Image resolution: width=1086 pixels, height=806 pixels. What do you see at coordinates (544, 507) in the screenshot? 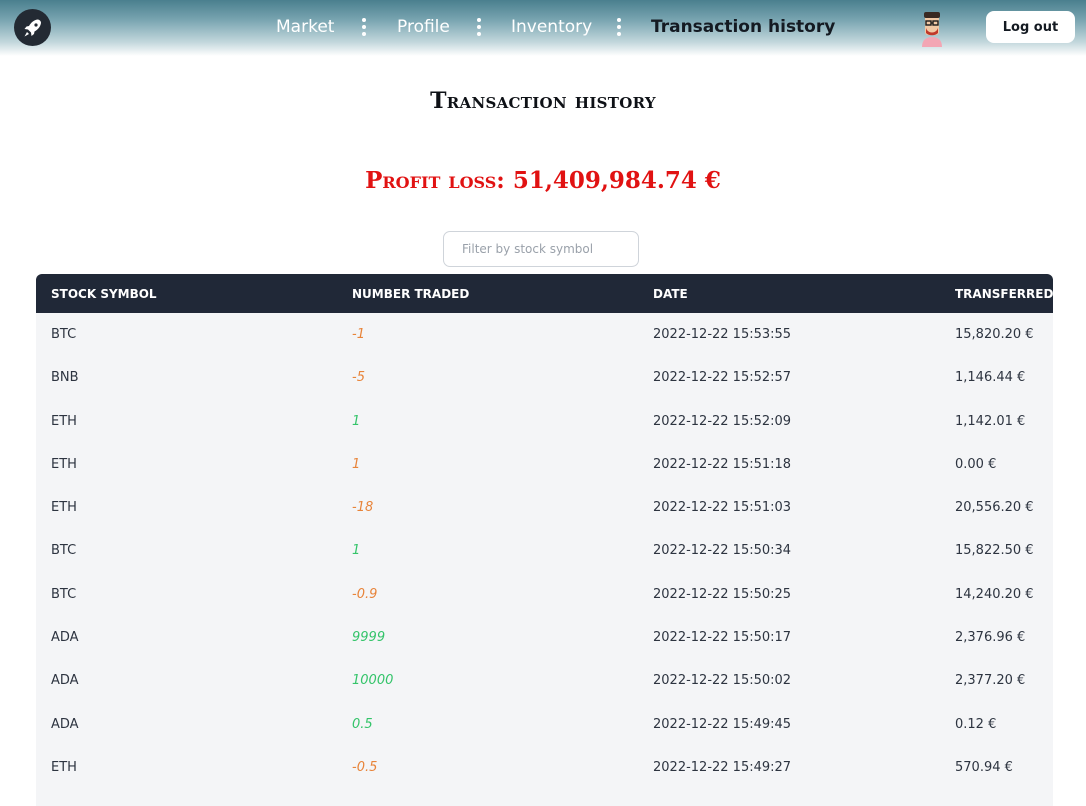
I see `table-row: ETH -18 2022-12-22 15:51:03 20,556.20 €` at bounding box center [544, 507].